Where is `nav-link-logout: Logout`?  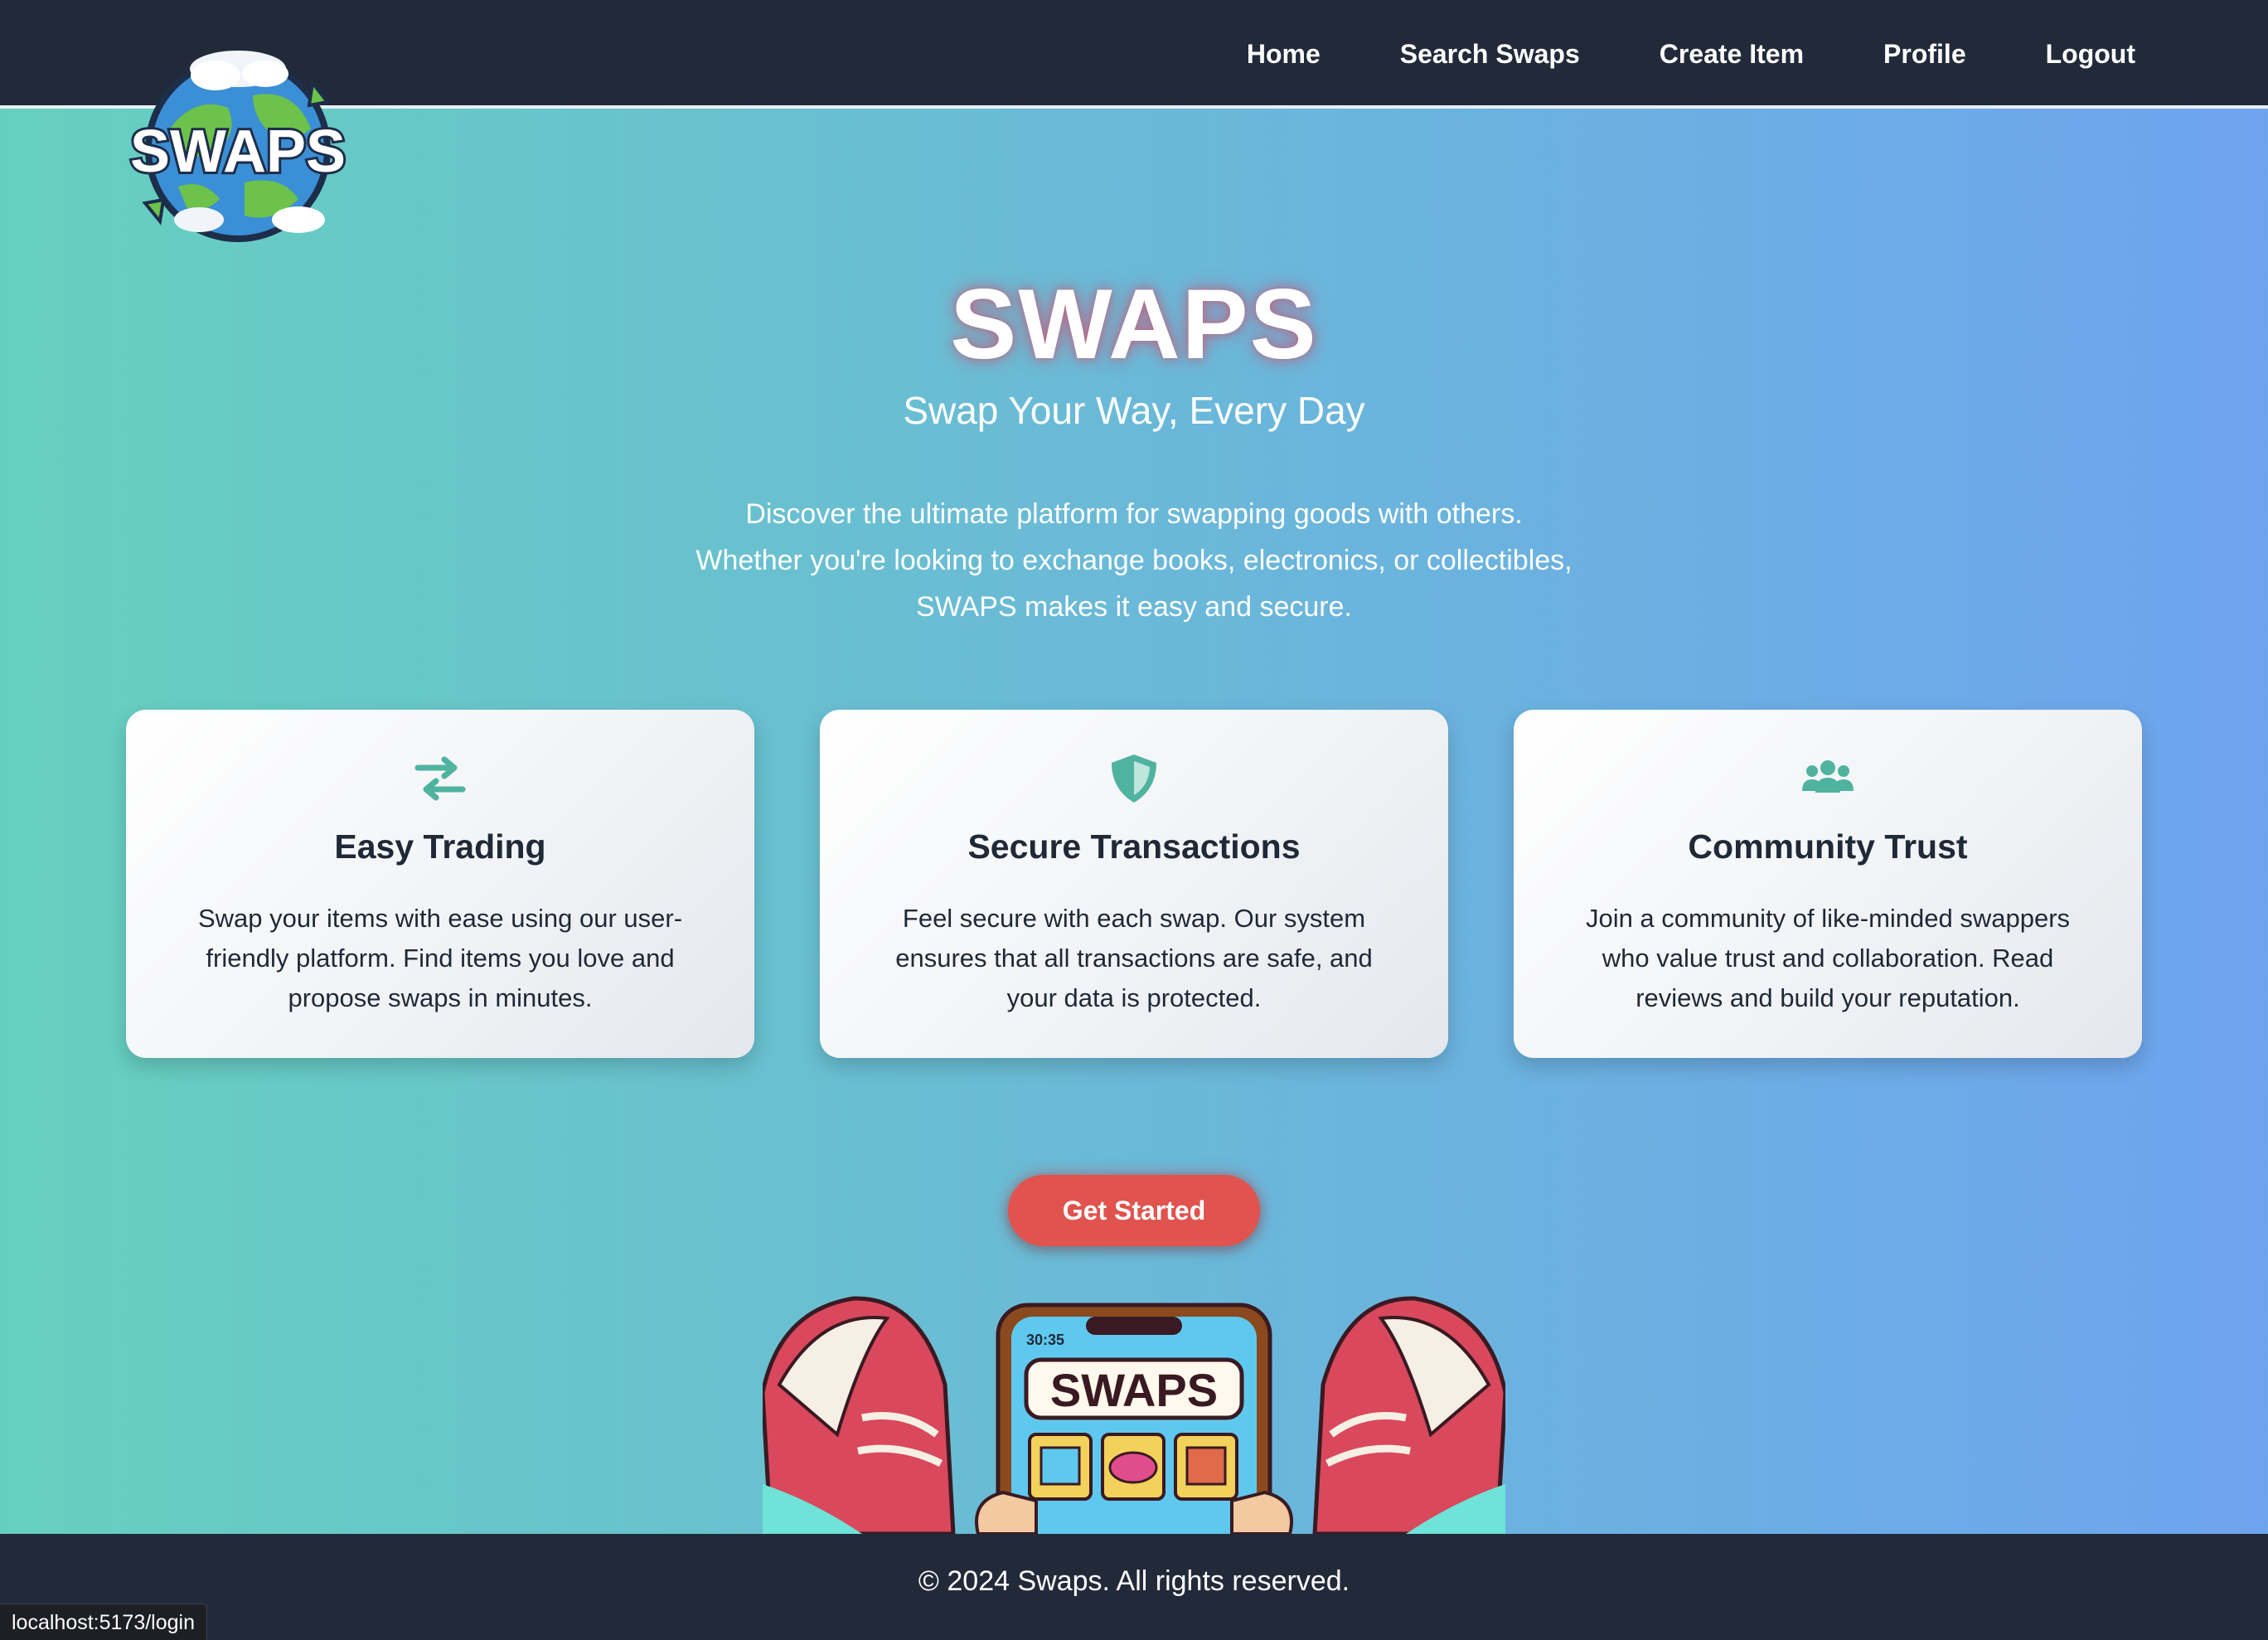
nav-link-logout: Logout is located at coordinates (2090, 54).